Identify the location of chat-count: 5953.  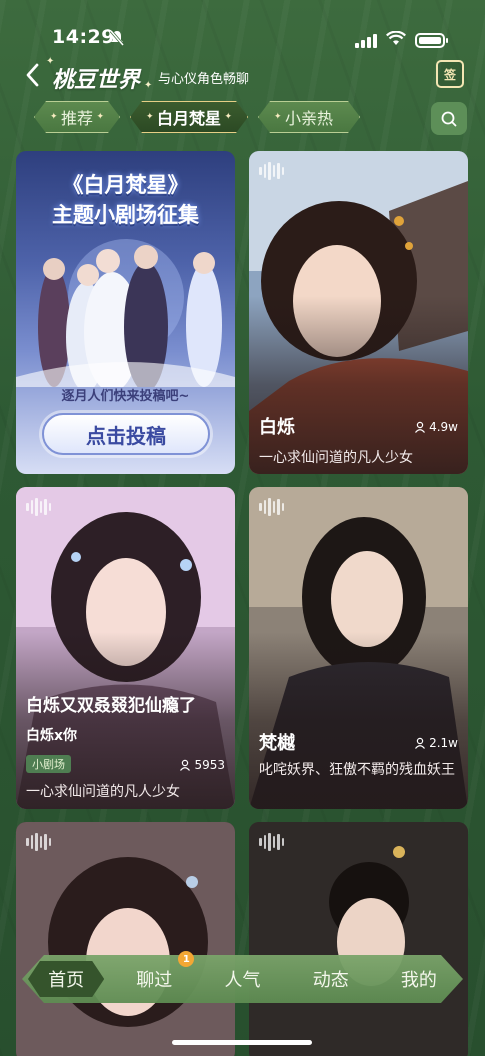
(202, 765).